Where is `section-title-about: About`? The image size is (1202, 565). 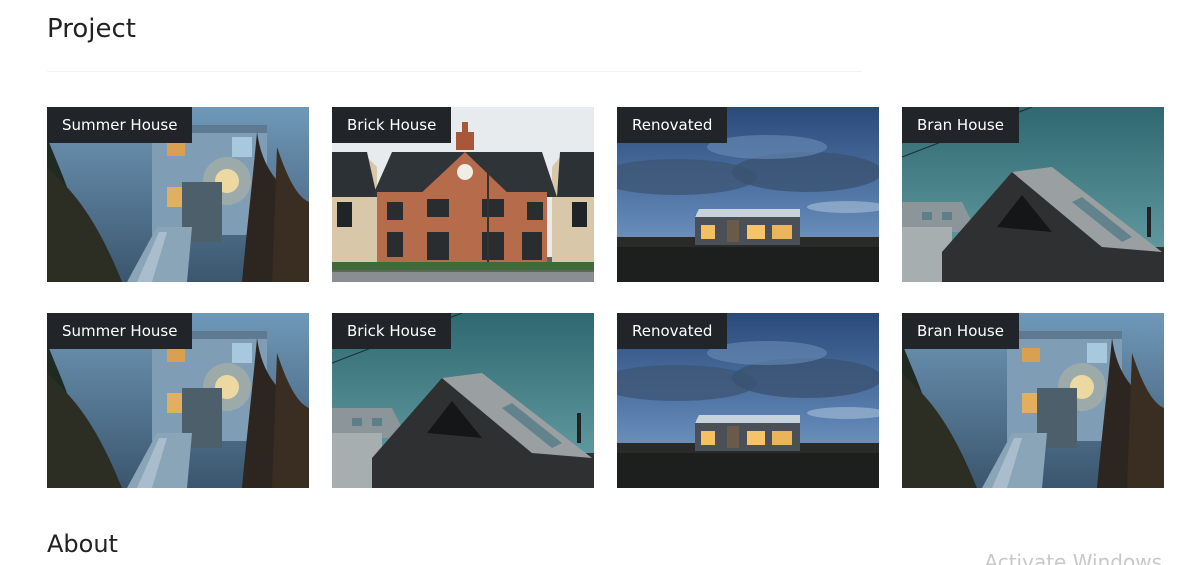
section-title-about: About is located at coordinates (82, 544).